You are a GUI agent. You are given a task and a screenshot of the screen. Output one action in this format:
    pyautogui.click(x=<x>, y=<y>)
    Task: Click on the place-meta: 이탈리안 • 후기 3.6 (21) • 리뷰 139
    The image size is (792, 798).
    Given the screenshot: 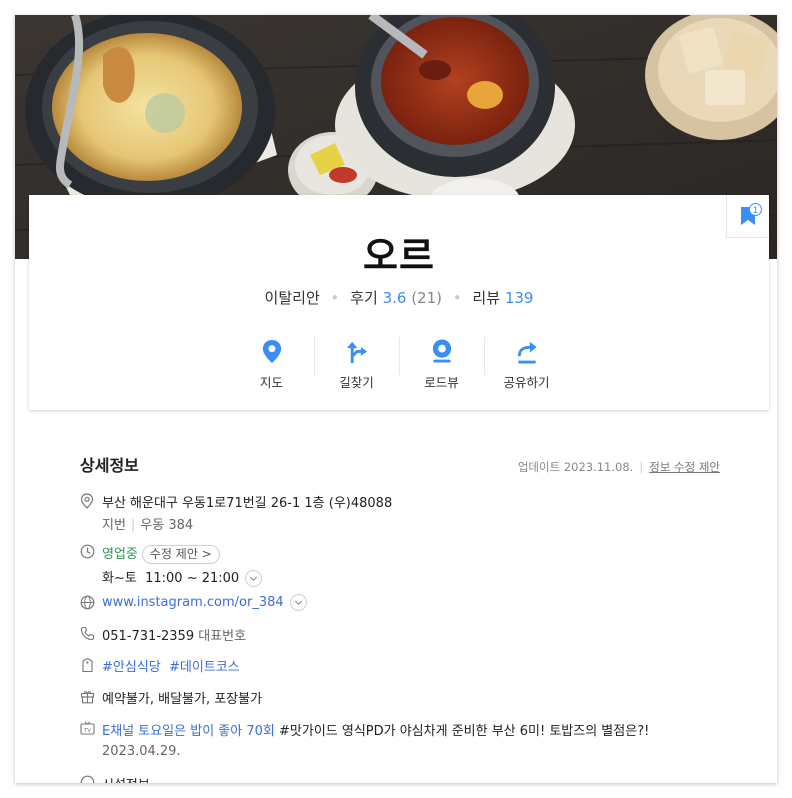 What is the action you would take?
    pyautogui.click(x=399, y=297)
    